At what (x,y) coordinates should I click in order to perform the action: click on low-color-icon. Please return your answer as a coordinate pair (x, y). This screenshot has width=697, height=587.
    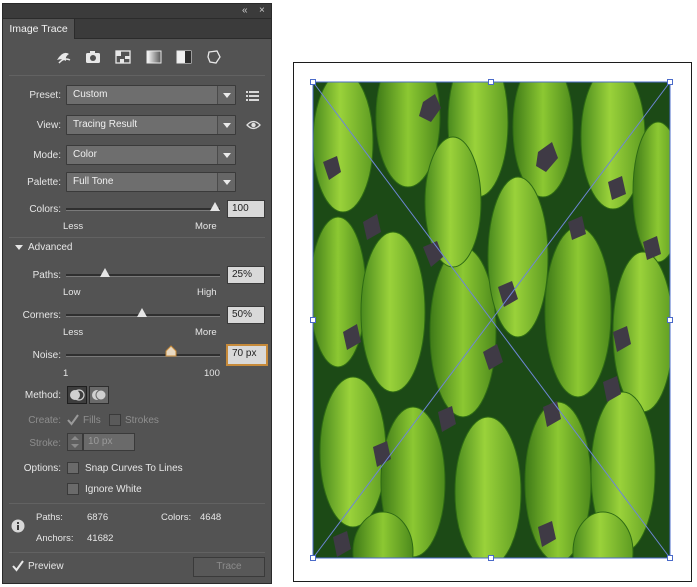
    Looking at the image, I should click on (123, 57).